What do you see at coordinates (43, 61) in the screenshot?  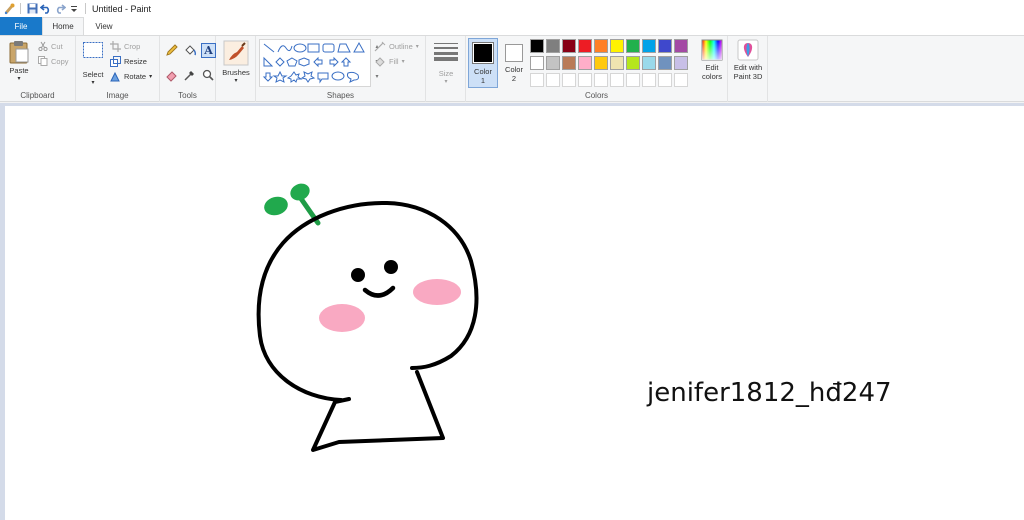 I see `copy-icon` at bounding box center [43, 61].